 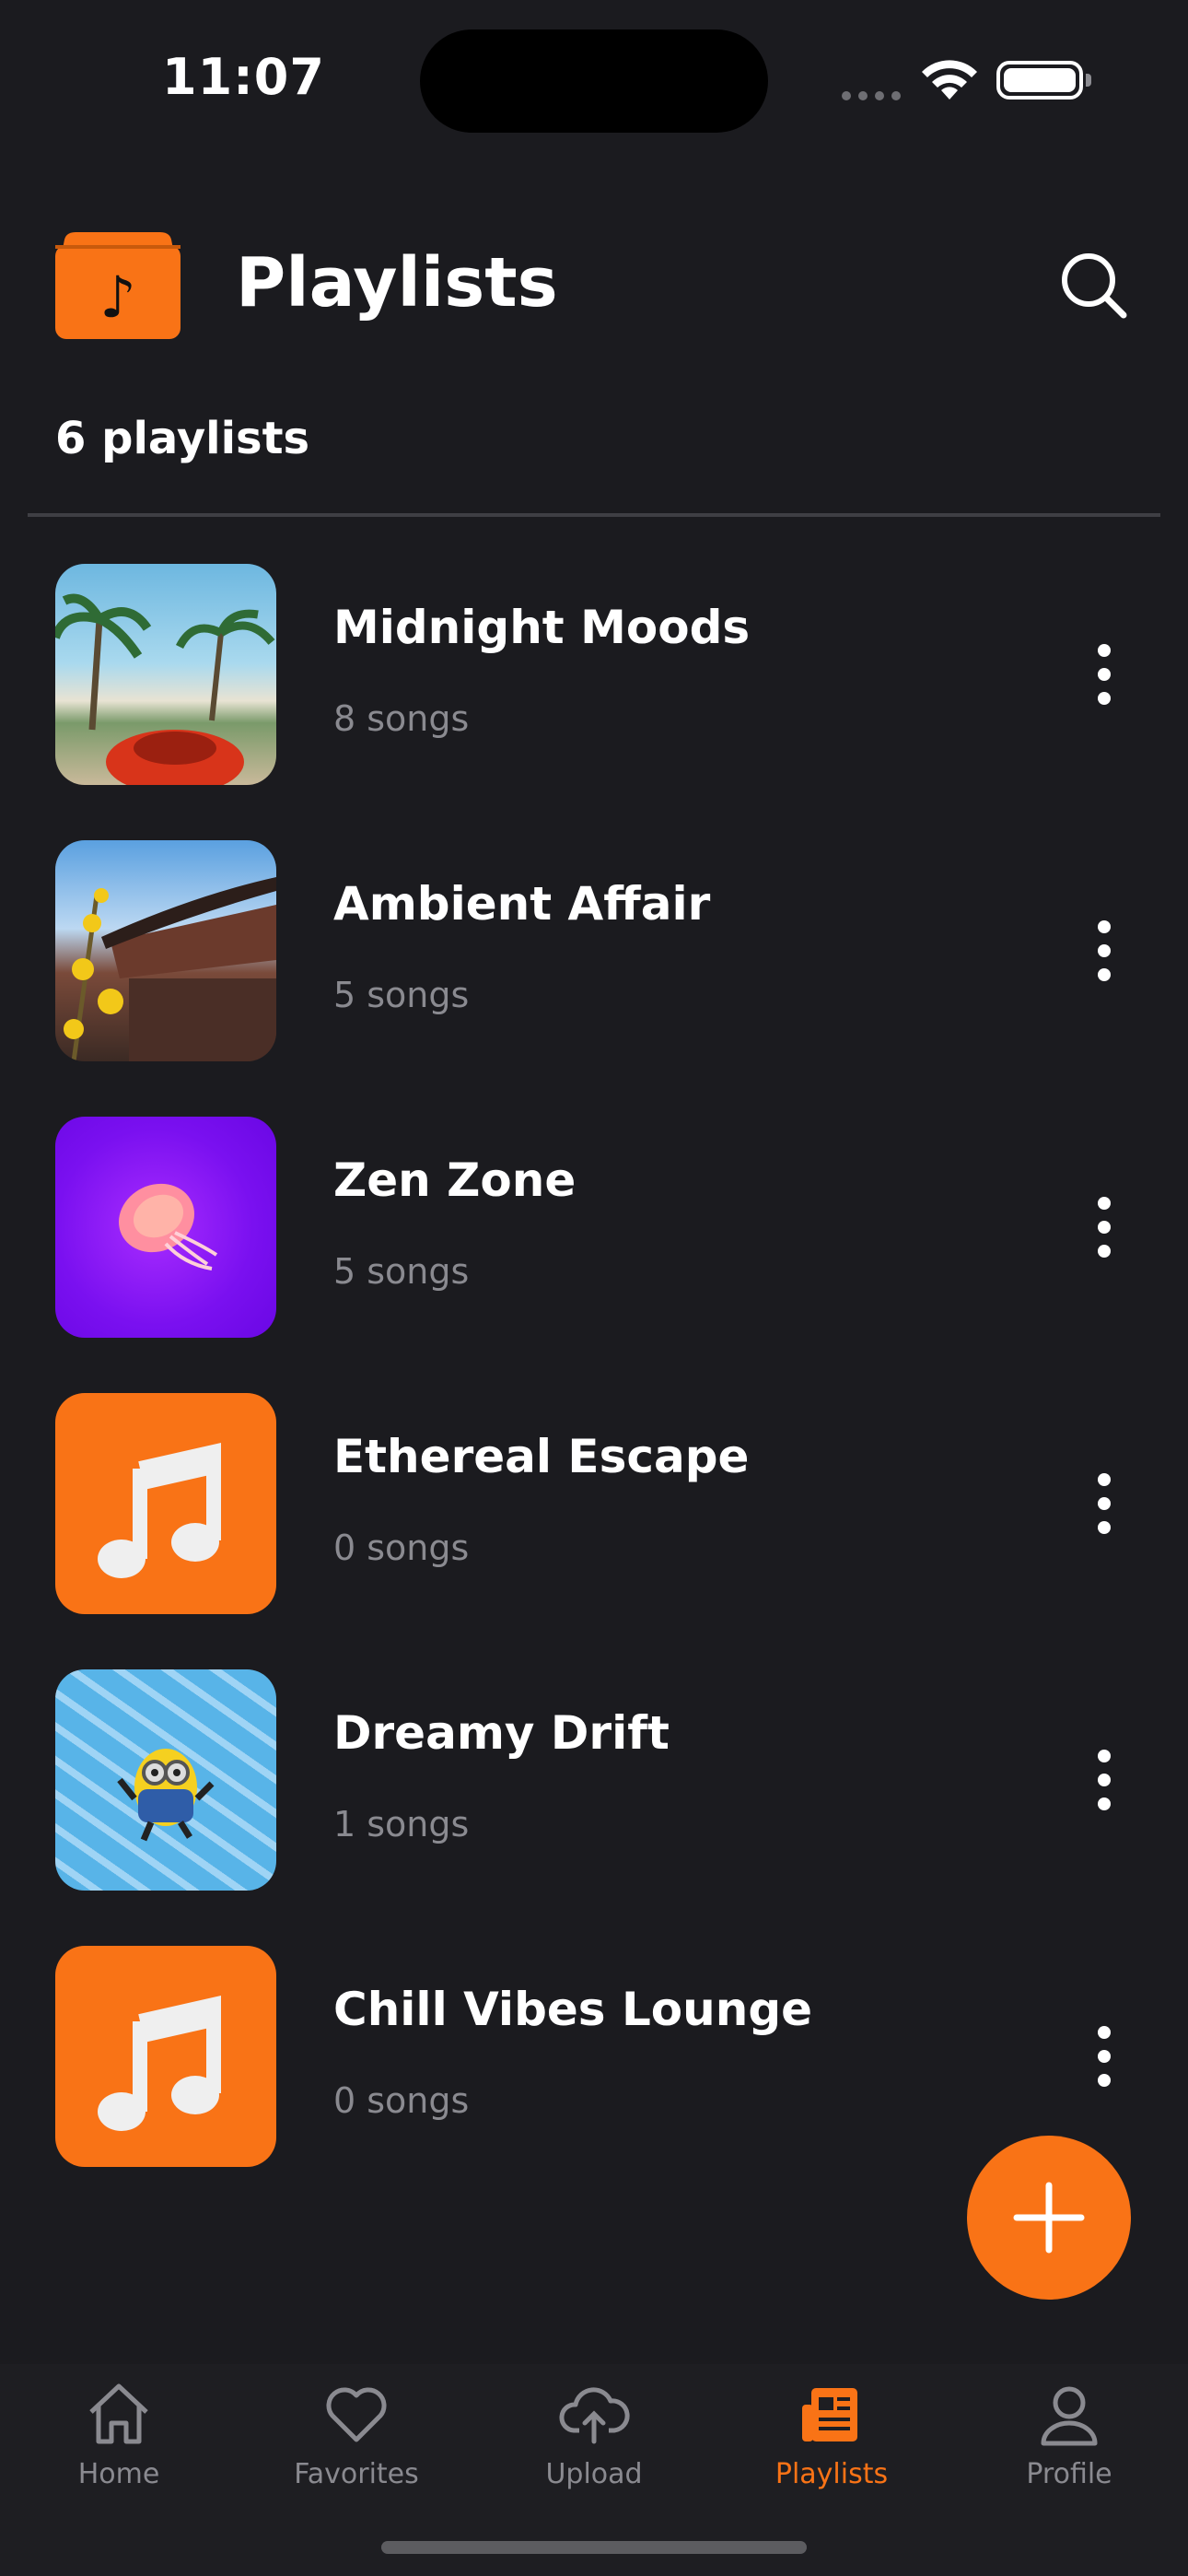 I want to click on tab-label: Playlists, so click(x=832, y=2474).